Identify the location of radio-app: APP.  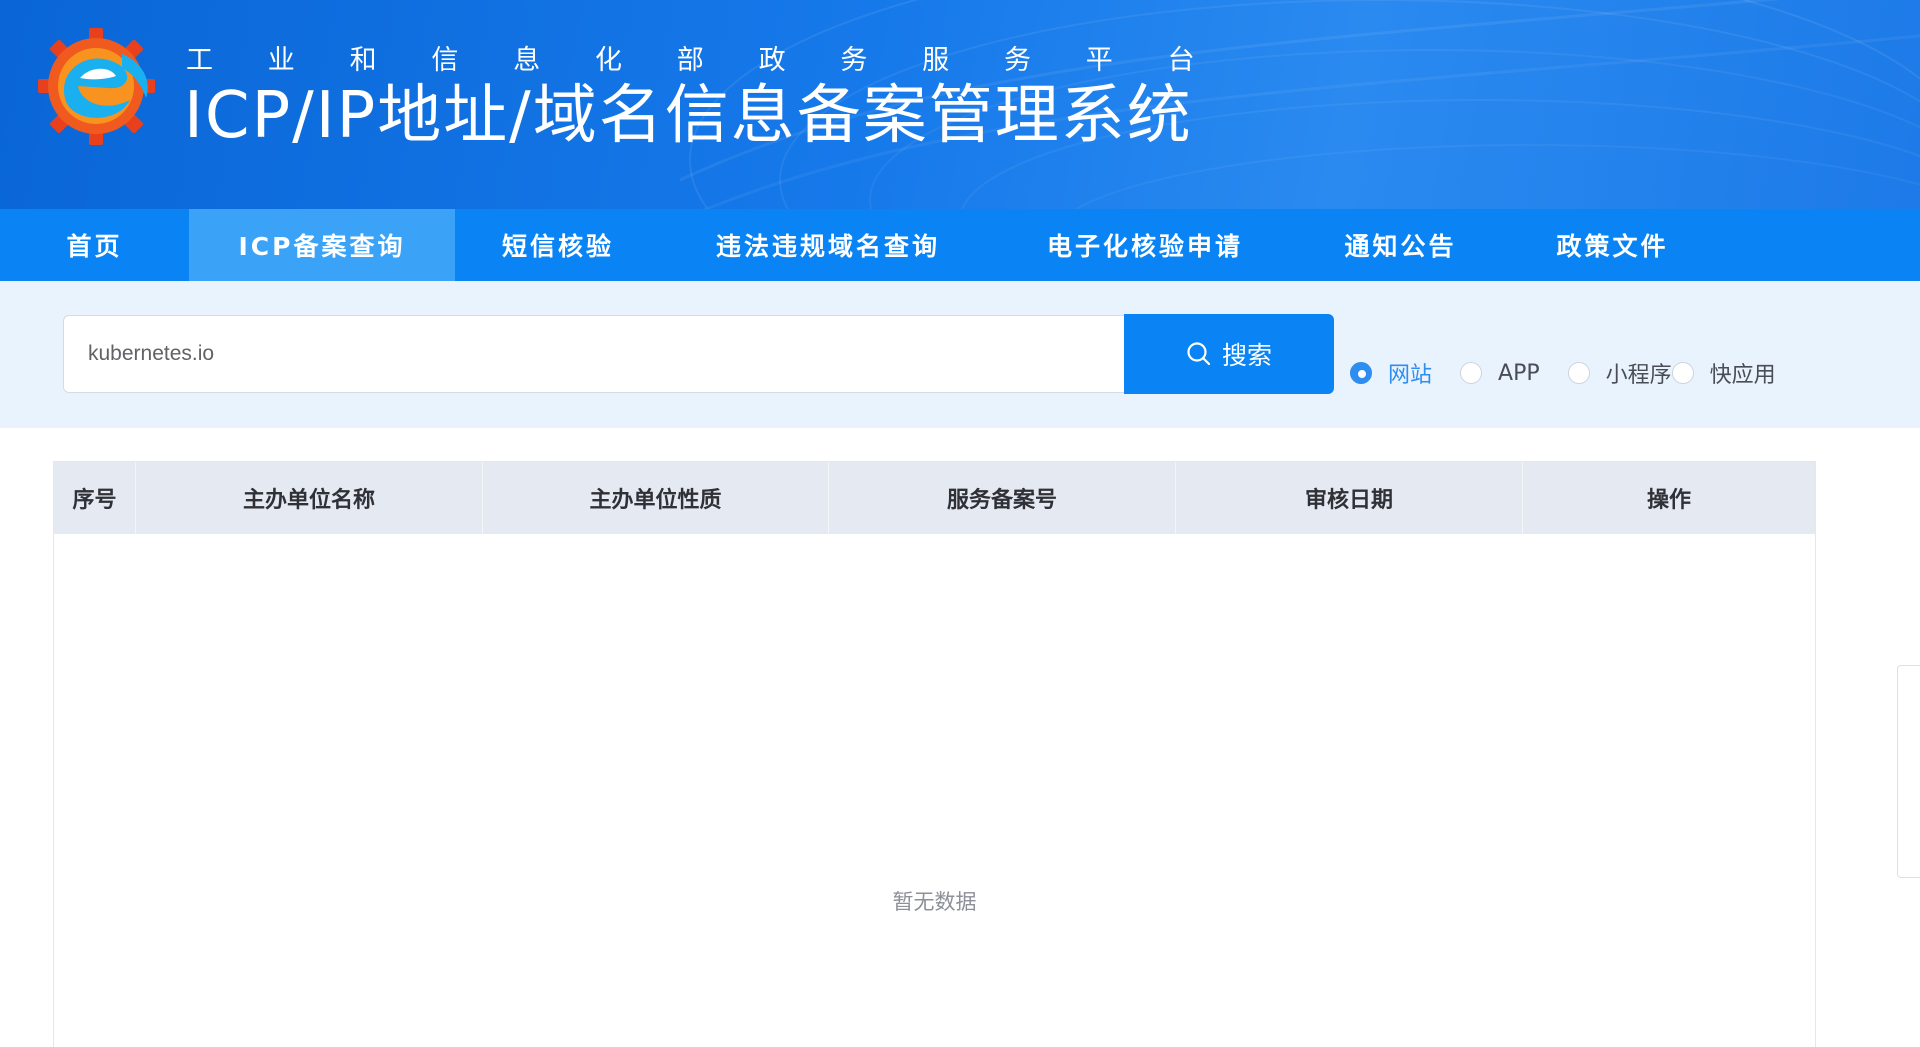
(1500, 373).